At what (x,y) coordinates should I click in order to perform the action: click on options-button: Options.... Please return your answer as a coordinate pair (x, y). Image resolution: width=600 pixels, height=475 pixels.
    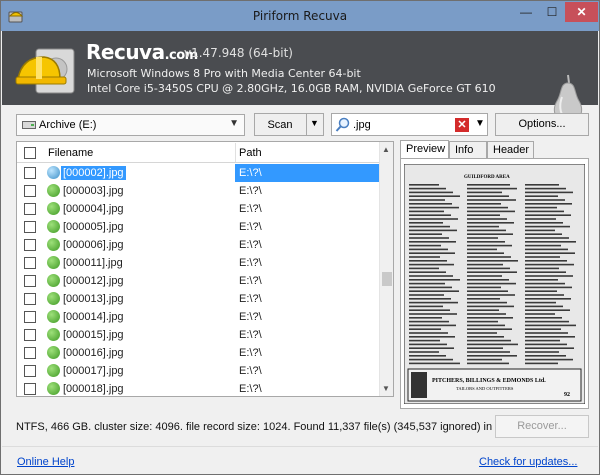
    Looking at the image, I should click on (542, 124).